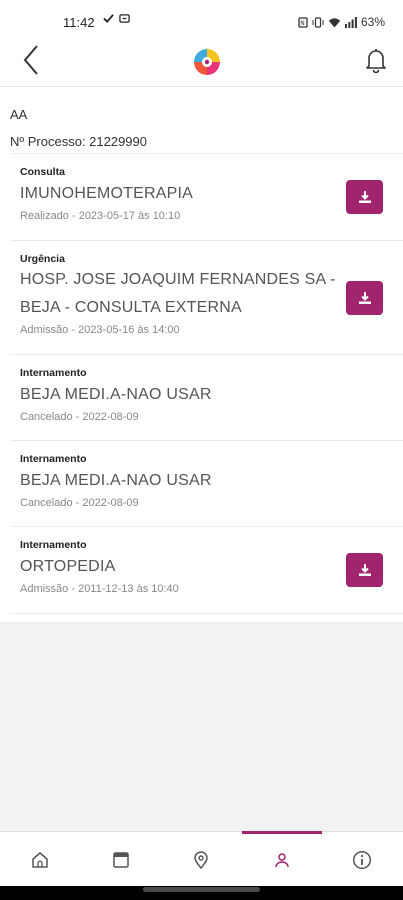 Image resolution: width=403 pixels, height=900 pixels. I want to click on location-pin-icon, so click(201, 859).